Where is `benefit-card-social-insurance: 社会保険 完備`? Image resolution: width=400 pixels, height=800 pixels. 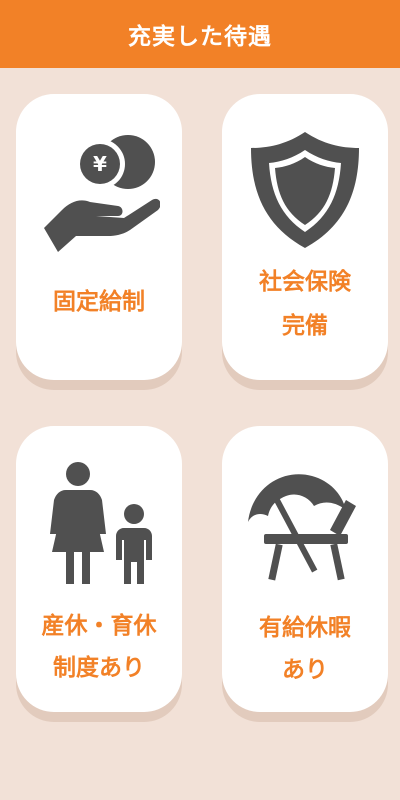
benefit-card-social-insurance: 社会保険 完備 is located at coordinates (305, 237).